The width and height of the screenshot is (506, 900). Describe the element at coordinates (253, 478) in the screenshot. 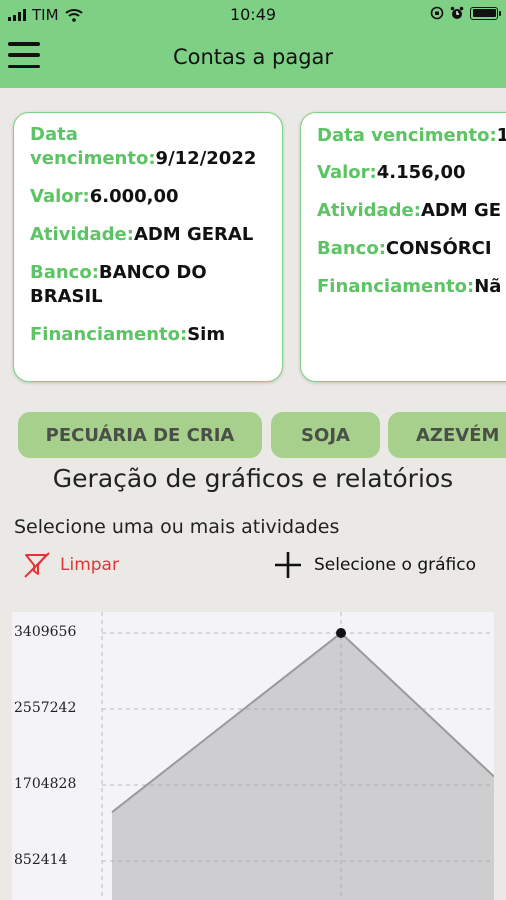

I see `section-title: Geração de gráficos e relatórios` at that location.